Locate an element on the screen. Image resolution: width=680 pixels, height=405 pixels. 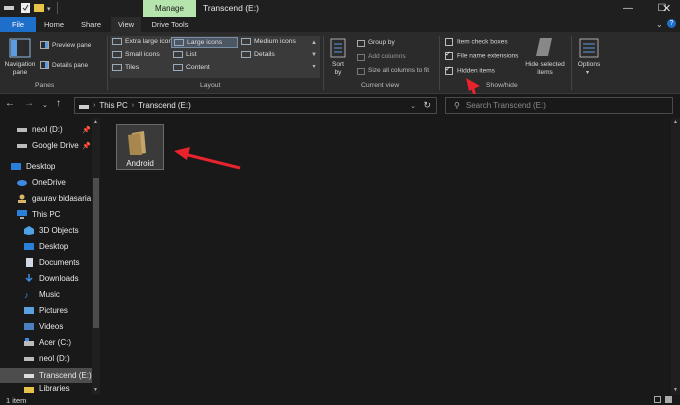
add-columns-button: Add columns is located at coordinates (387, 56).